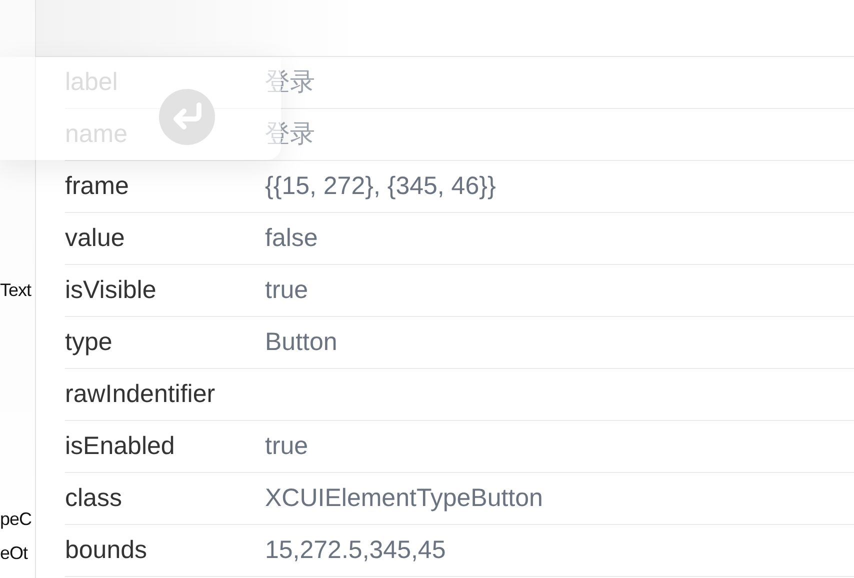 This screenshot has height=578, width=854. What do you see at coordinates (140, 394) in the screenshot?
I see `property-name: rawIndentifier` at bounding box center [140, 394].